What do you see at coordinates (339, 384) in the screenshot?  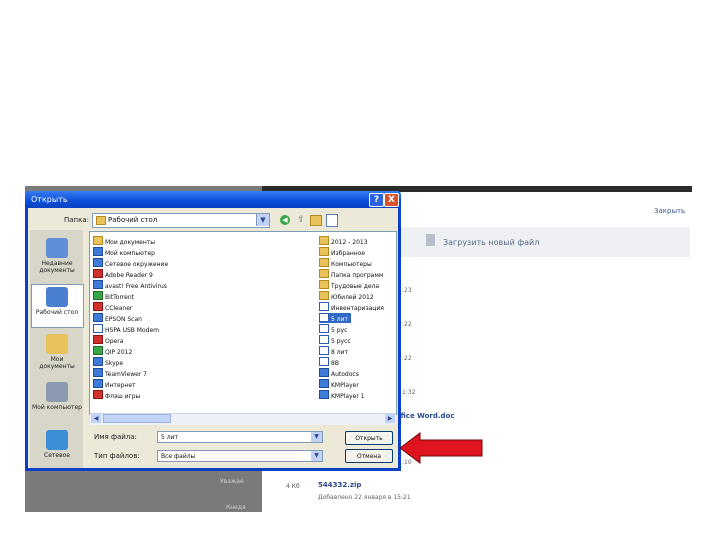 I see `list-item: KMPlayer` at bounding box center [339, 384].